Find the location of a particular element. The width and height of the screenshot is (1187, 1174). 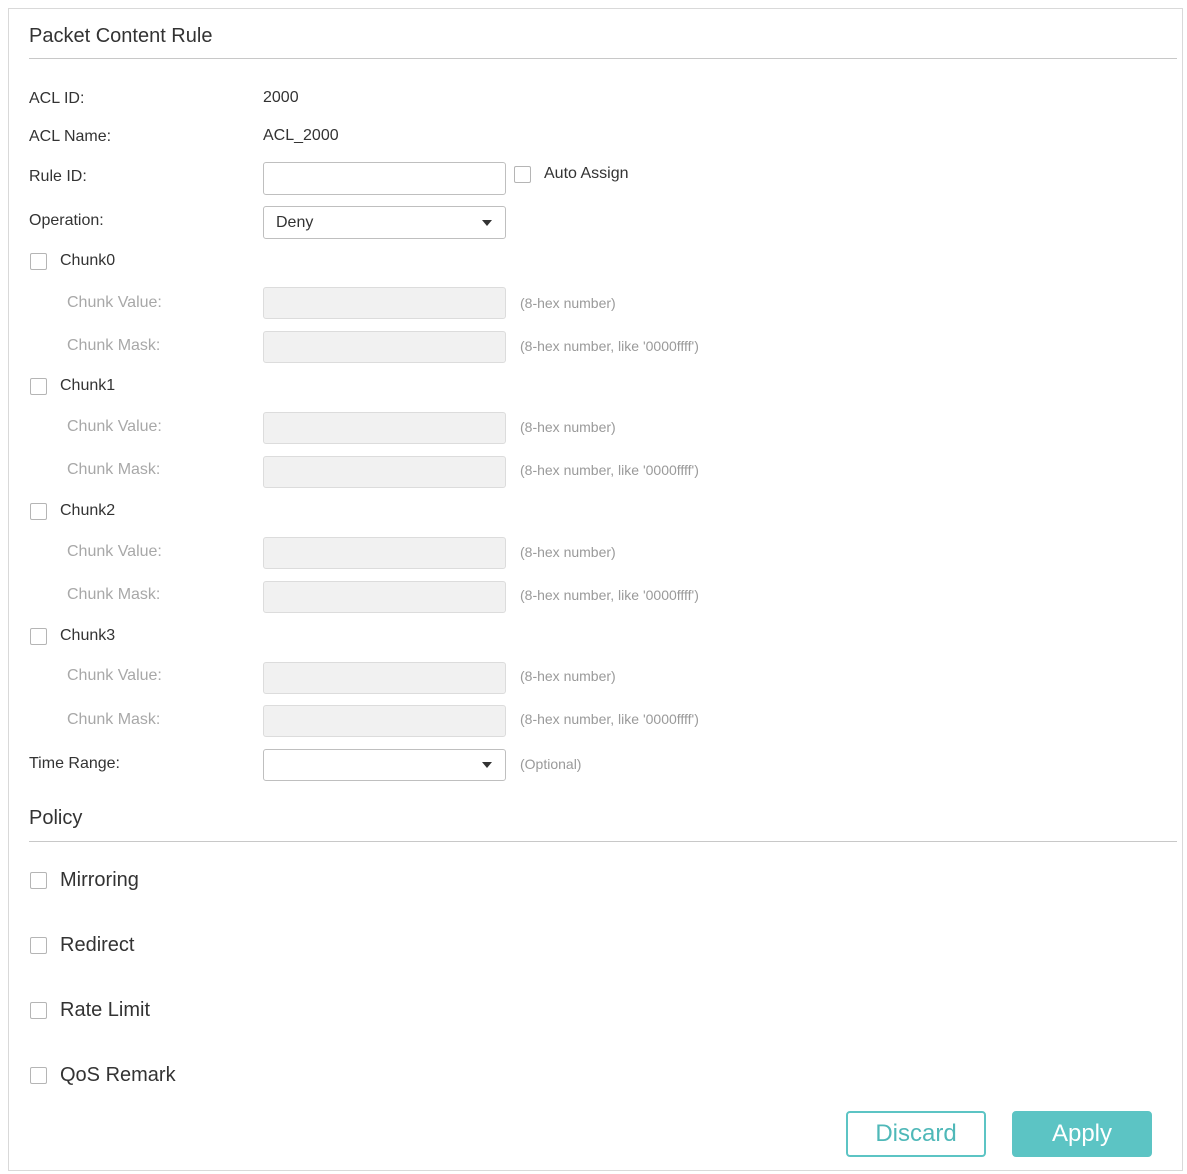

chunk1-mask-hint: (8-hex number, like '0000ffff') is located at coordinates (609, 470).